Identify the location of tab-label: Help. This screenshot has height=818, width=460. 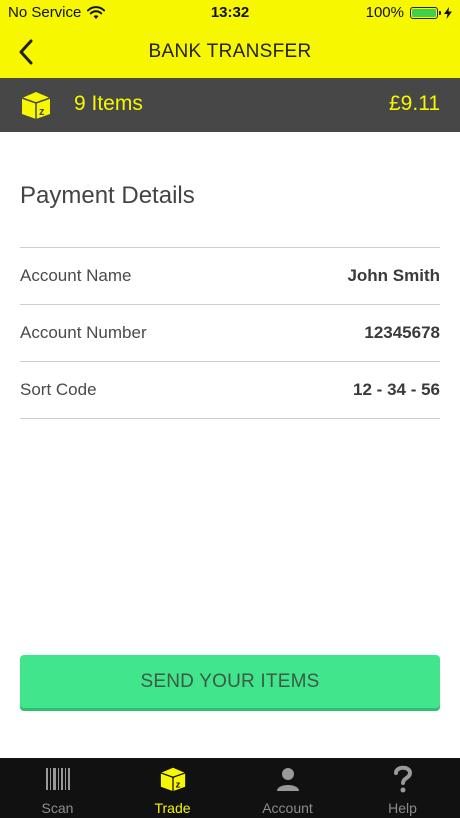
(402, 808).